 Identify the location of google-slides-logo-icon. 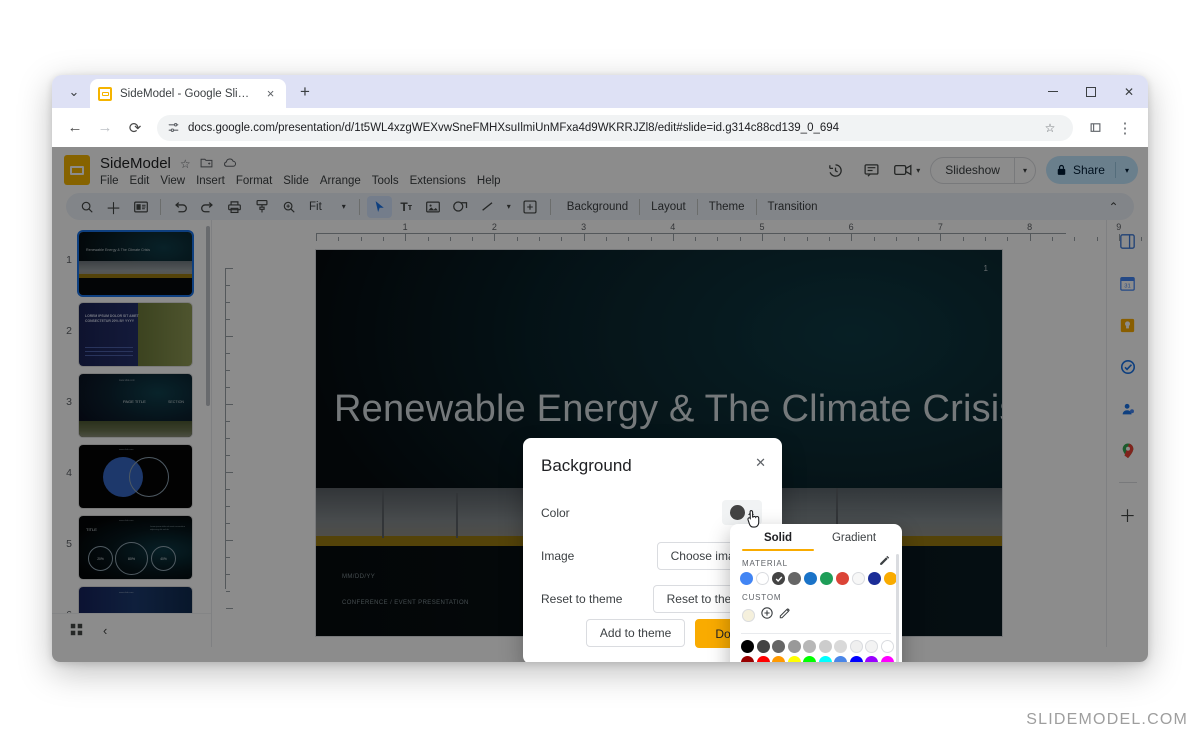
(77, 170).